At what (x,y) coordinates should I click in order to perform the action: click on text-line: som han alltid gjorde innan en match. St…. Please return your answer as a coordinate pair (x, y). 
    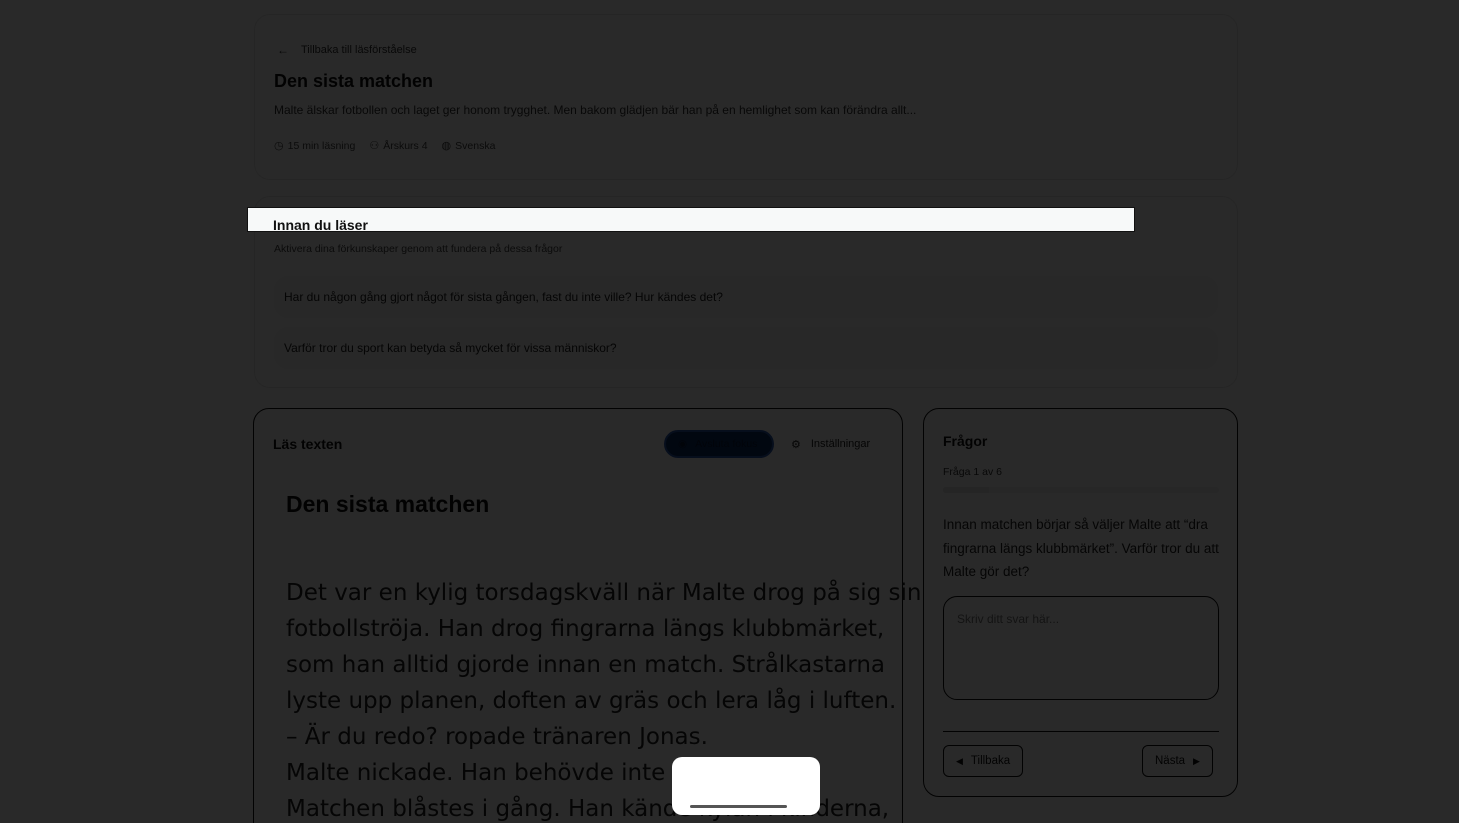
    Looking at the image, I should click on (586, 665).